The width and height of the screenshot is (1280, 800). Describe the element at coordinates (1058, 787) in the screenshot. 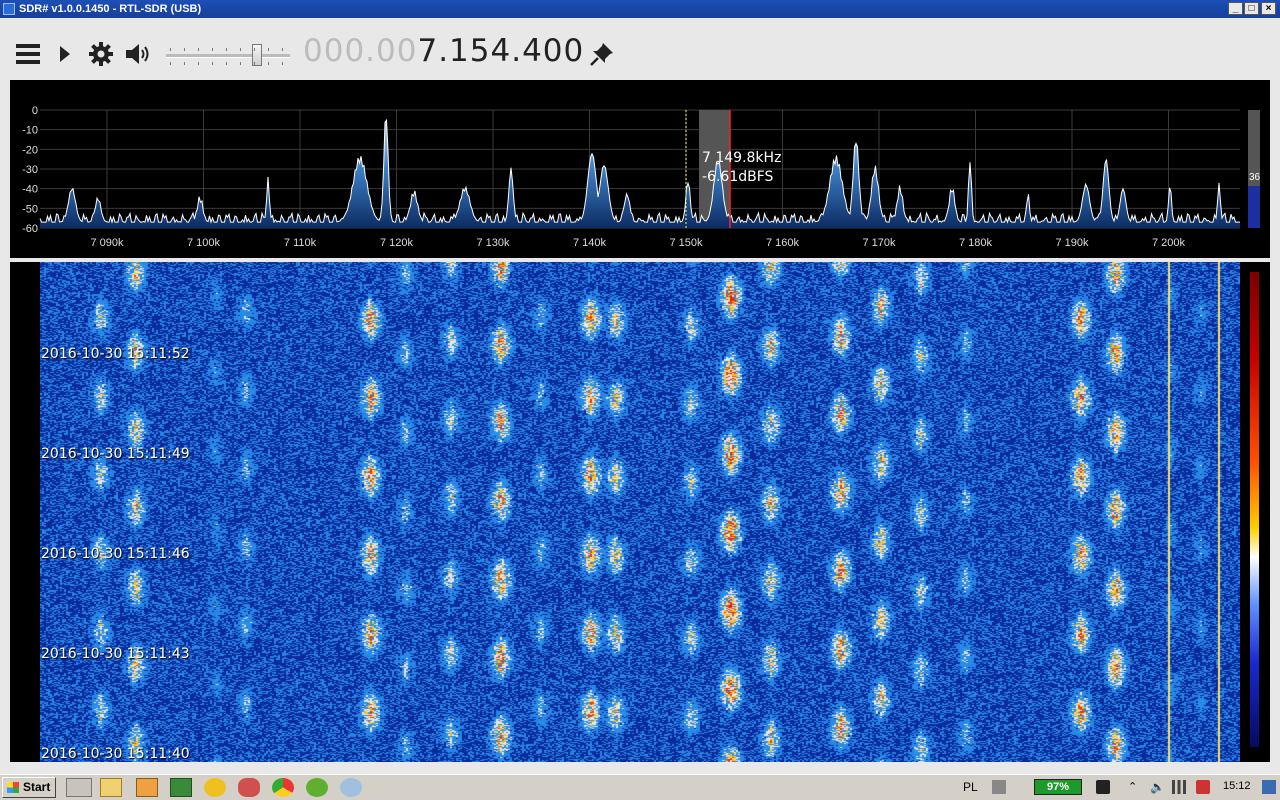

I see `battery-indicator: 97%` at that location.